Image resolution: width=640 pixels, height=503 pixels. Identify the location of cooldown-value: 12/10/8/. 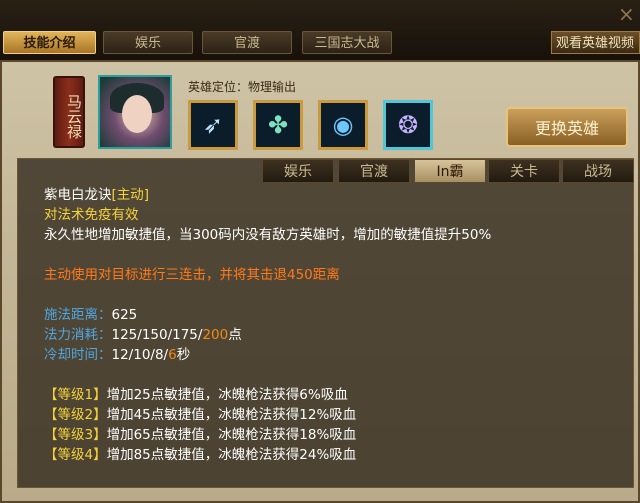
(140, 355).